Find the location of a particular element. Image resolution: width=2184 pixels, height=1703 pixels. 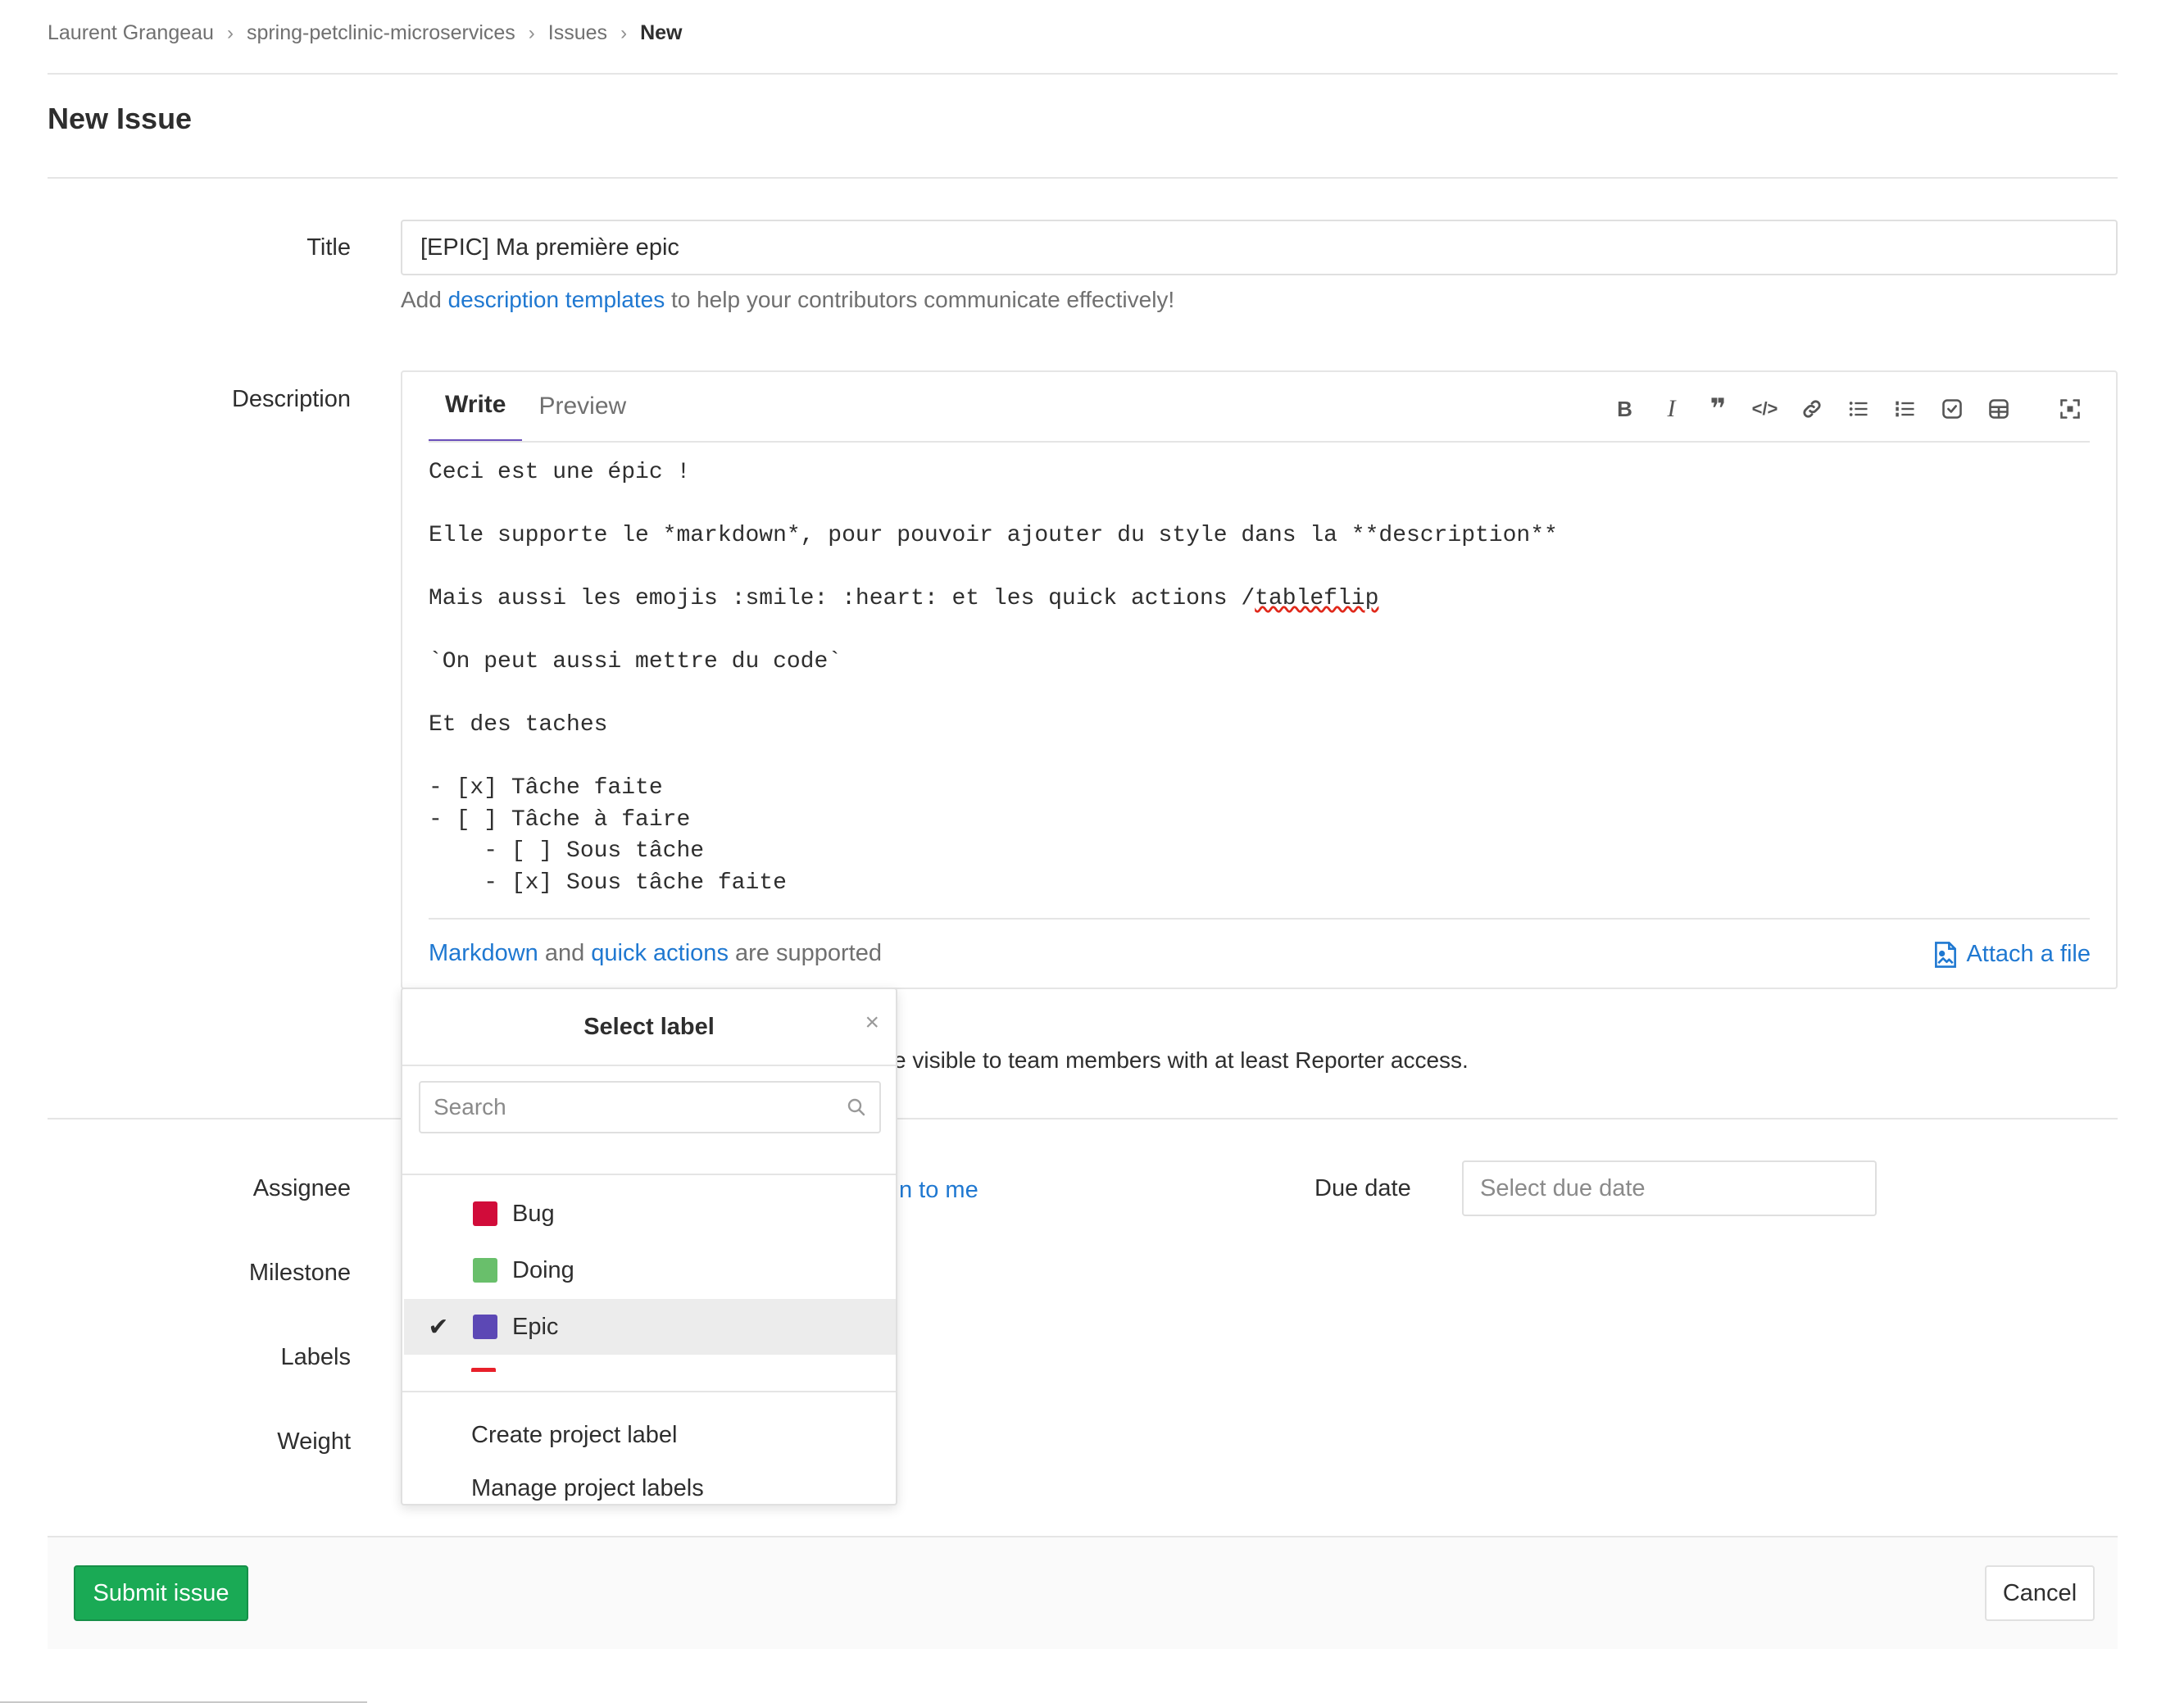

description-line: - [x] Sous tâche faite is located at coordinates (608, 883).